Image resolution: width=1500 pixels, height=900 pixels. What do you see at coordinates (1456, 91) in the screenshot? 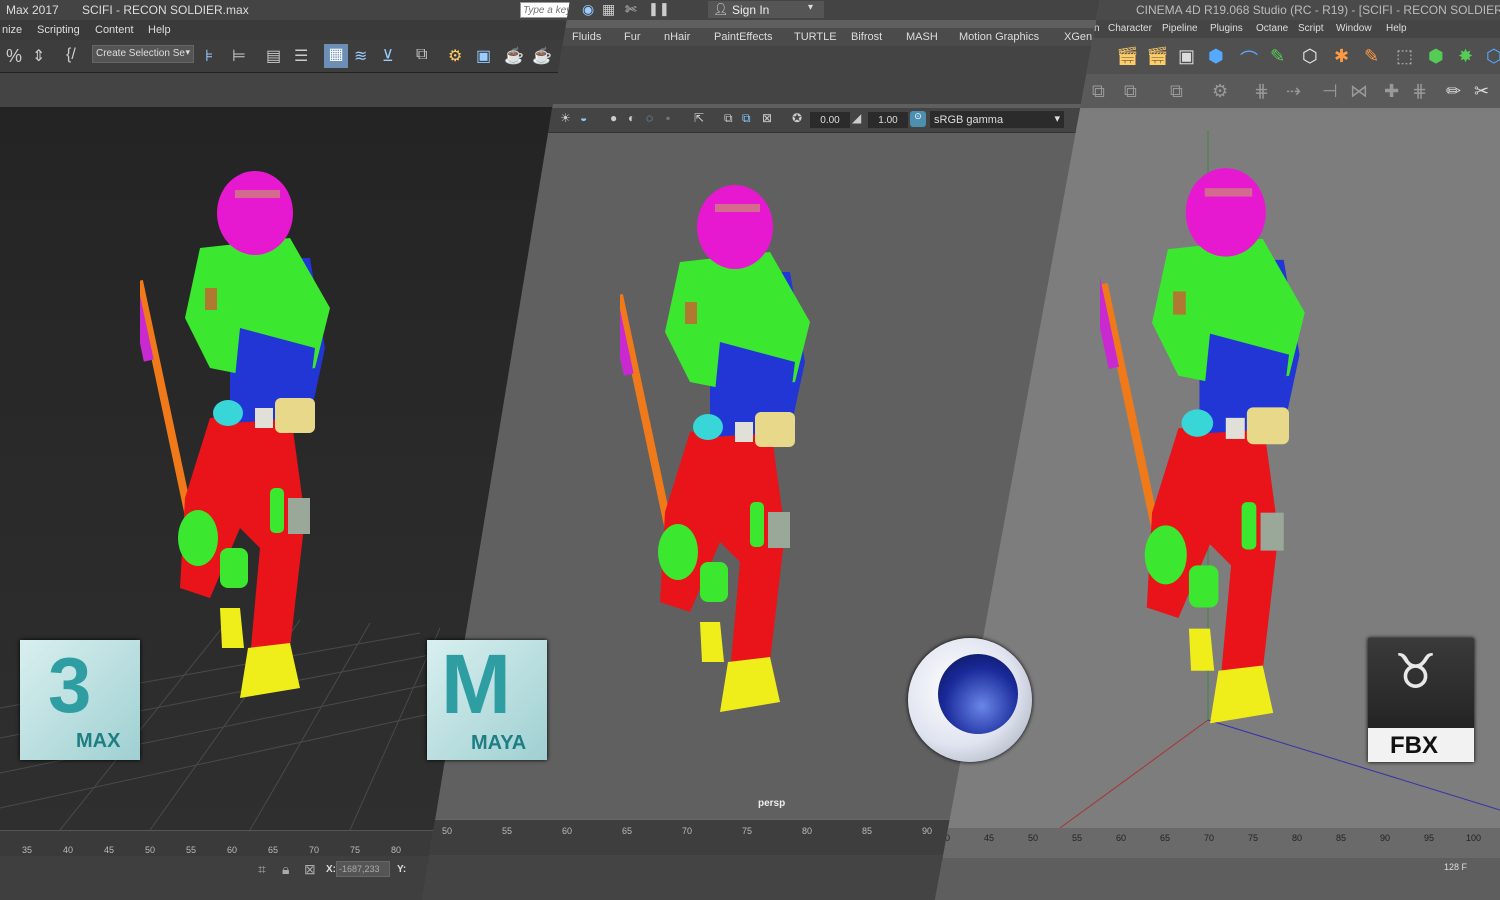
I see `brush-icon: ✏` at bounding box center [1456, 91].